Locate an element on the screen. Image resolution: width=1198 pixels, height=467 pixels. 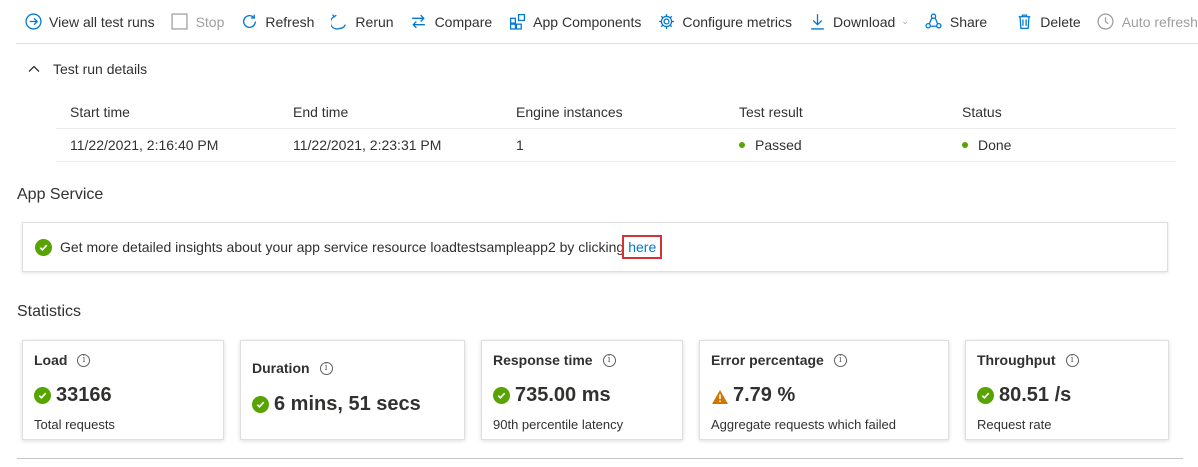
stat-value-text: 6 mins, 51 secs is located at coordinates (347, 404).